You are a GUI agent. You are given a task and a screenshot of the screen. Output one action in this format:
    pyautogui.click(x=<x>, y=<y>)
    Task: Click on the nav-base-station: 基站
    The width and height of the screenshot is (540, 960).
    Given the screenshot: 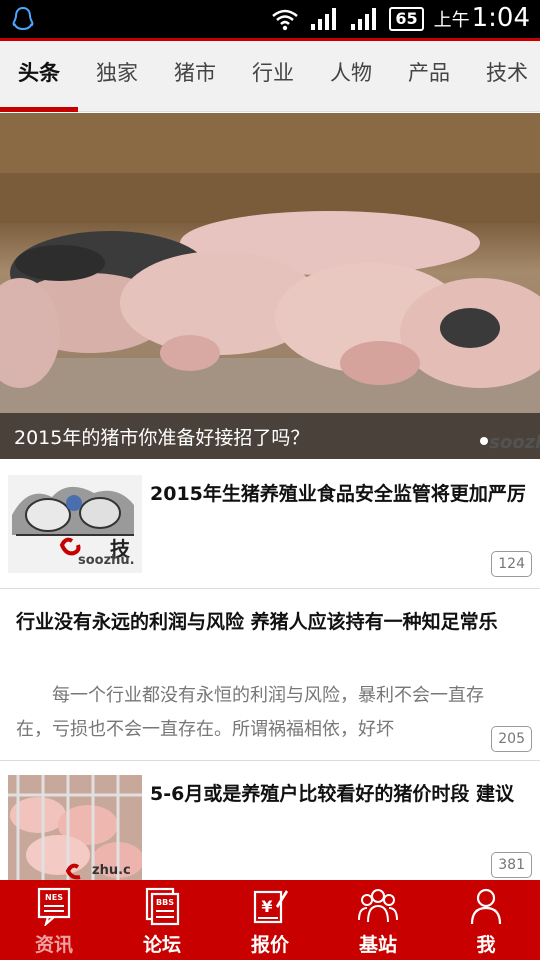 What is the action you would take?
    pyautogui.click(x=378, y=920)
    